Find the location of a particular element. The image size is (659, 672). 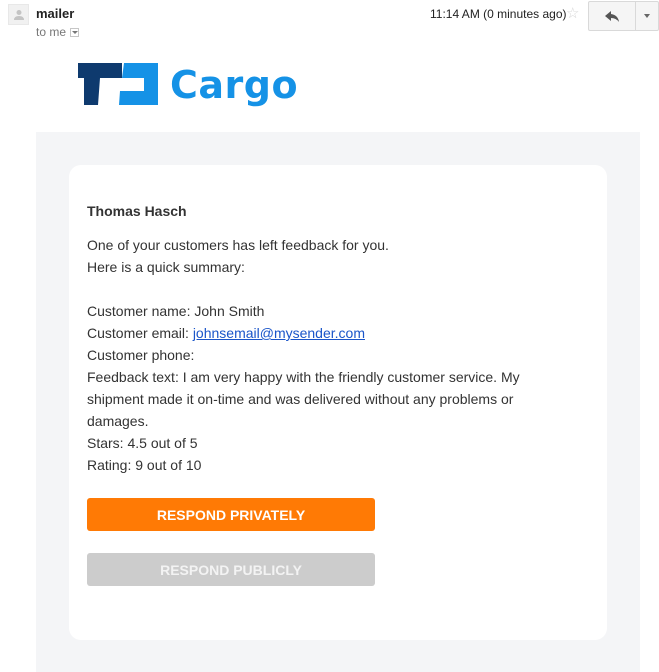

customer-name-value: John Smith is located at coordinates (229, 311).